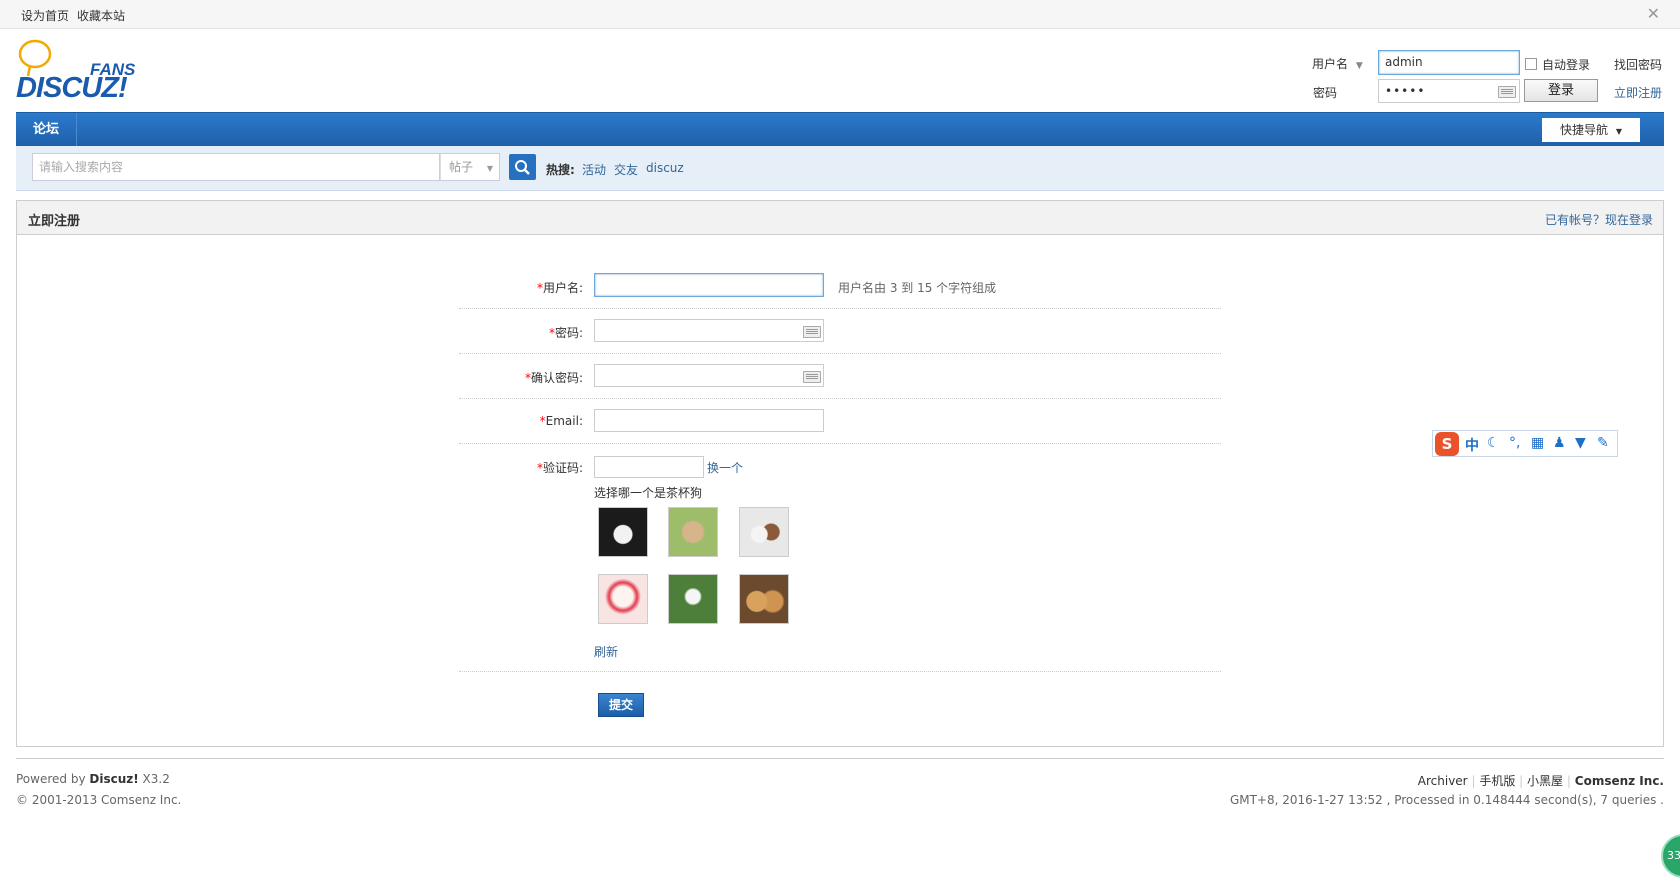 This screenshot has width=1680, height=881. I want to click on search-scope-value: 帖子, so click(461, 167).